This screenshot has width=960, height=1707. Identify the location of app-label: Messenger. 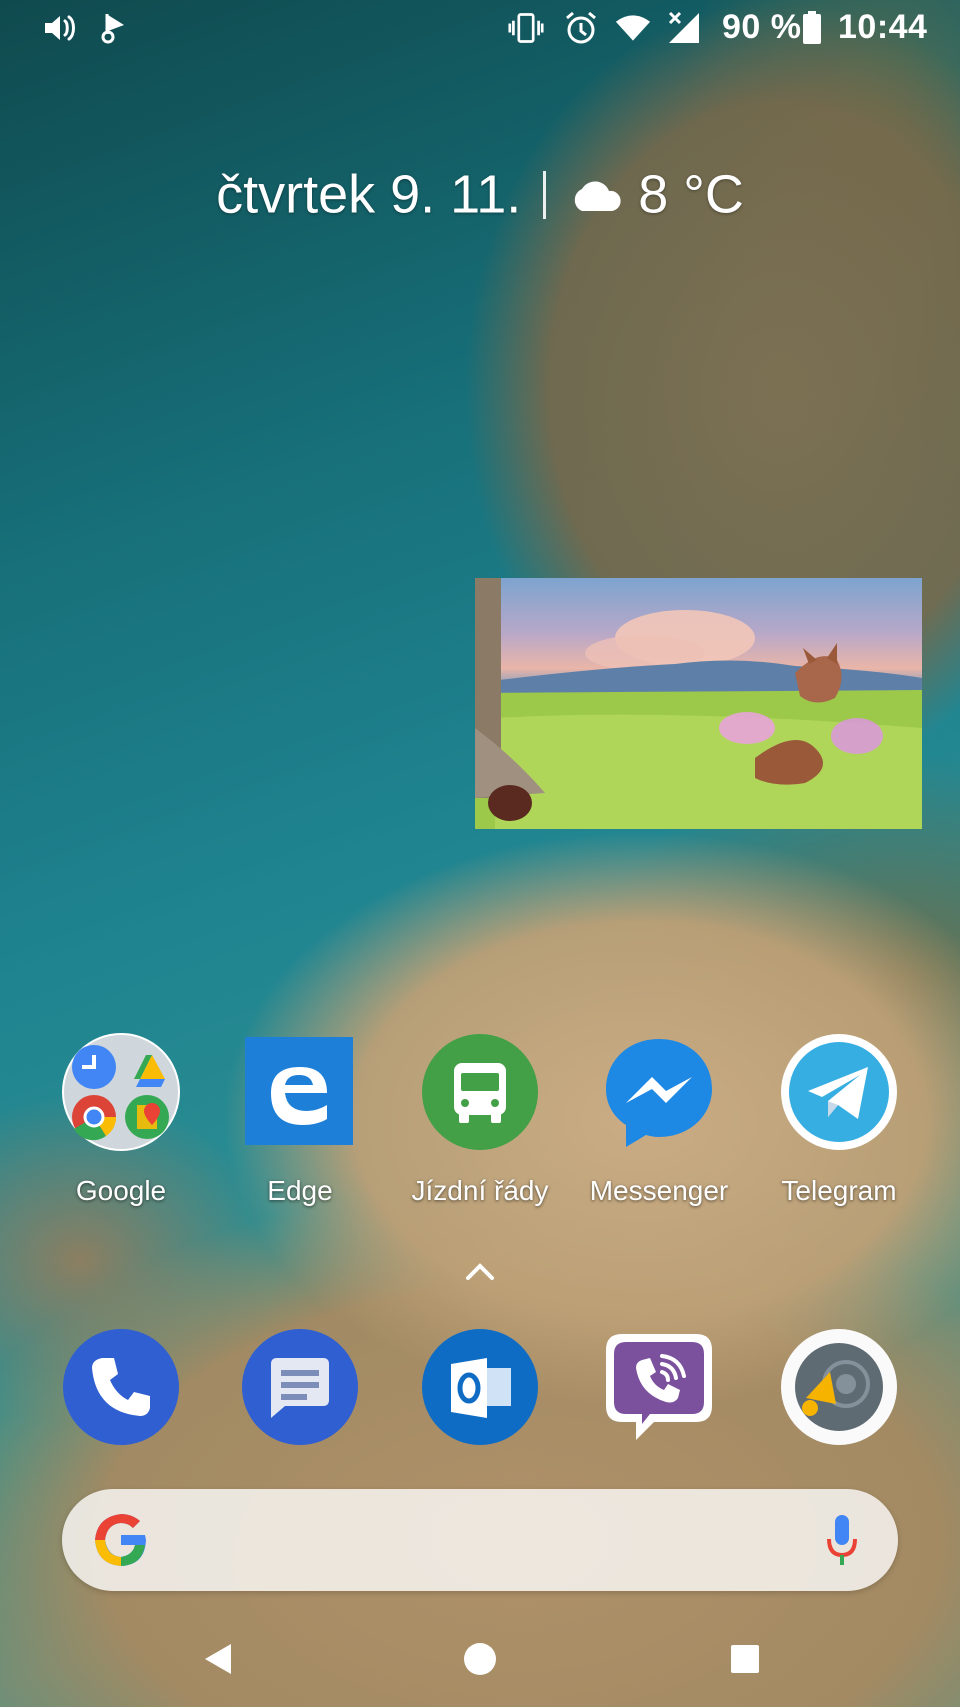
(659, 1190).